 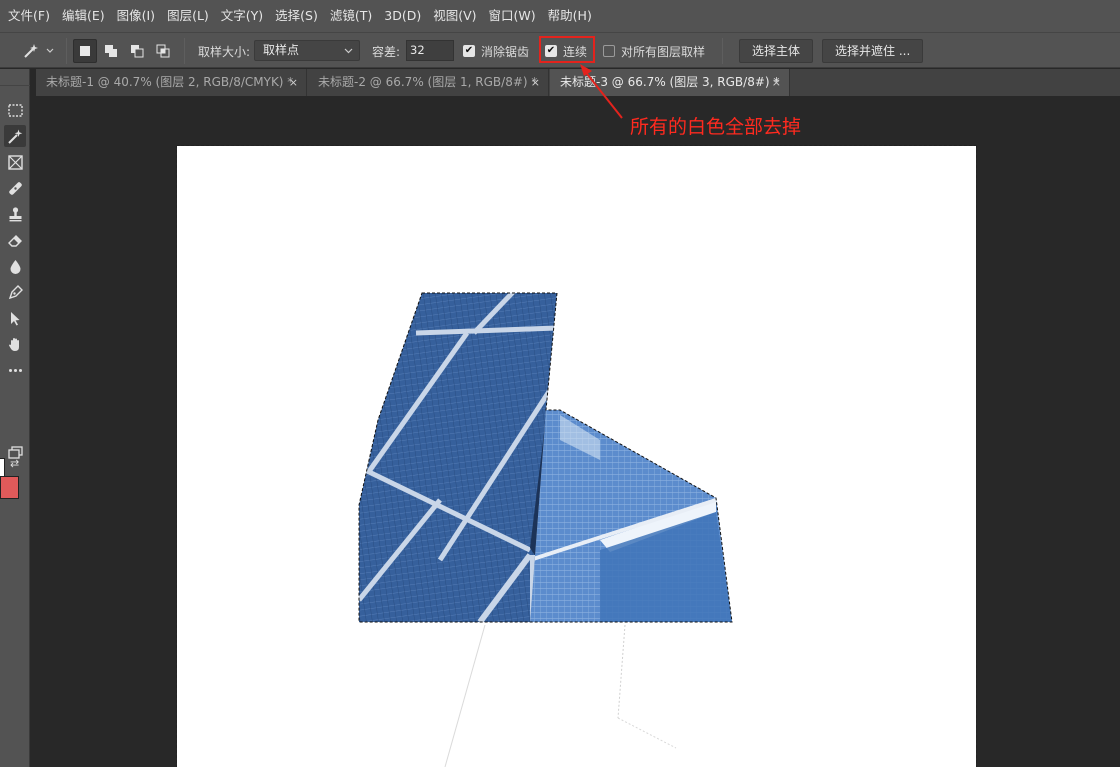 I want to click on tab-label: 未标题-2 @ 66.7% (图层 1, RGB/8#) *, so click(x=428, y=82).